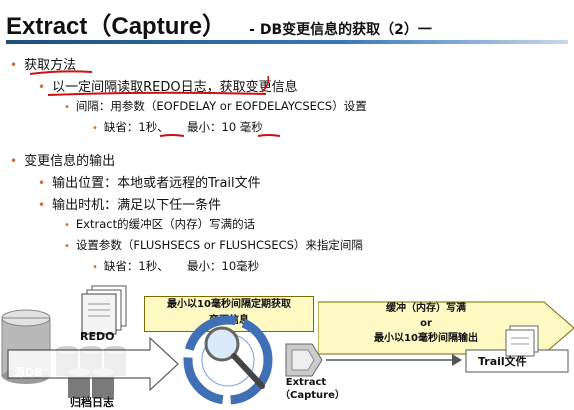 The width and height of the screenshot is (574, 410). What do you see at coordinates (156, 183) in the screenshot?
I see `bullet-text: 输出位置：本地或者远程的Trail文件` at bounding box center [156, 183].